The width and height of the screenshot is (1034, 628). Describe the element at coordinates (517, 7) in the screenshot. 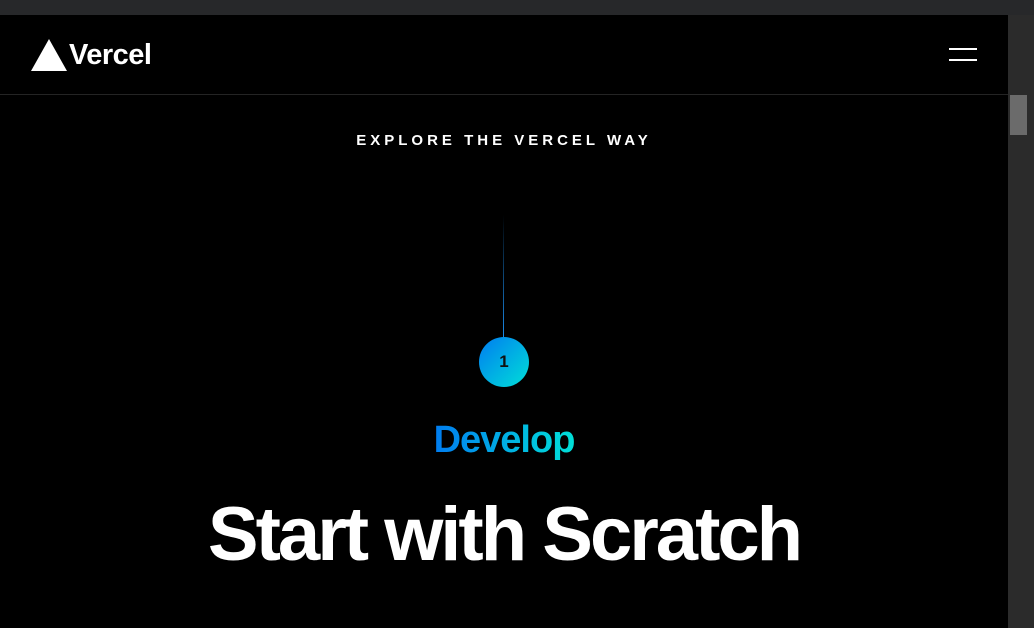

I see `browser-top-bar` at that location.